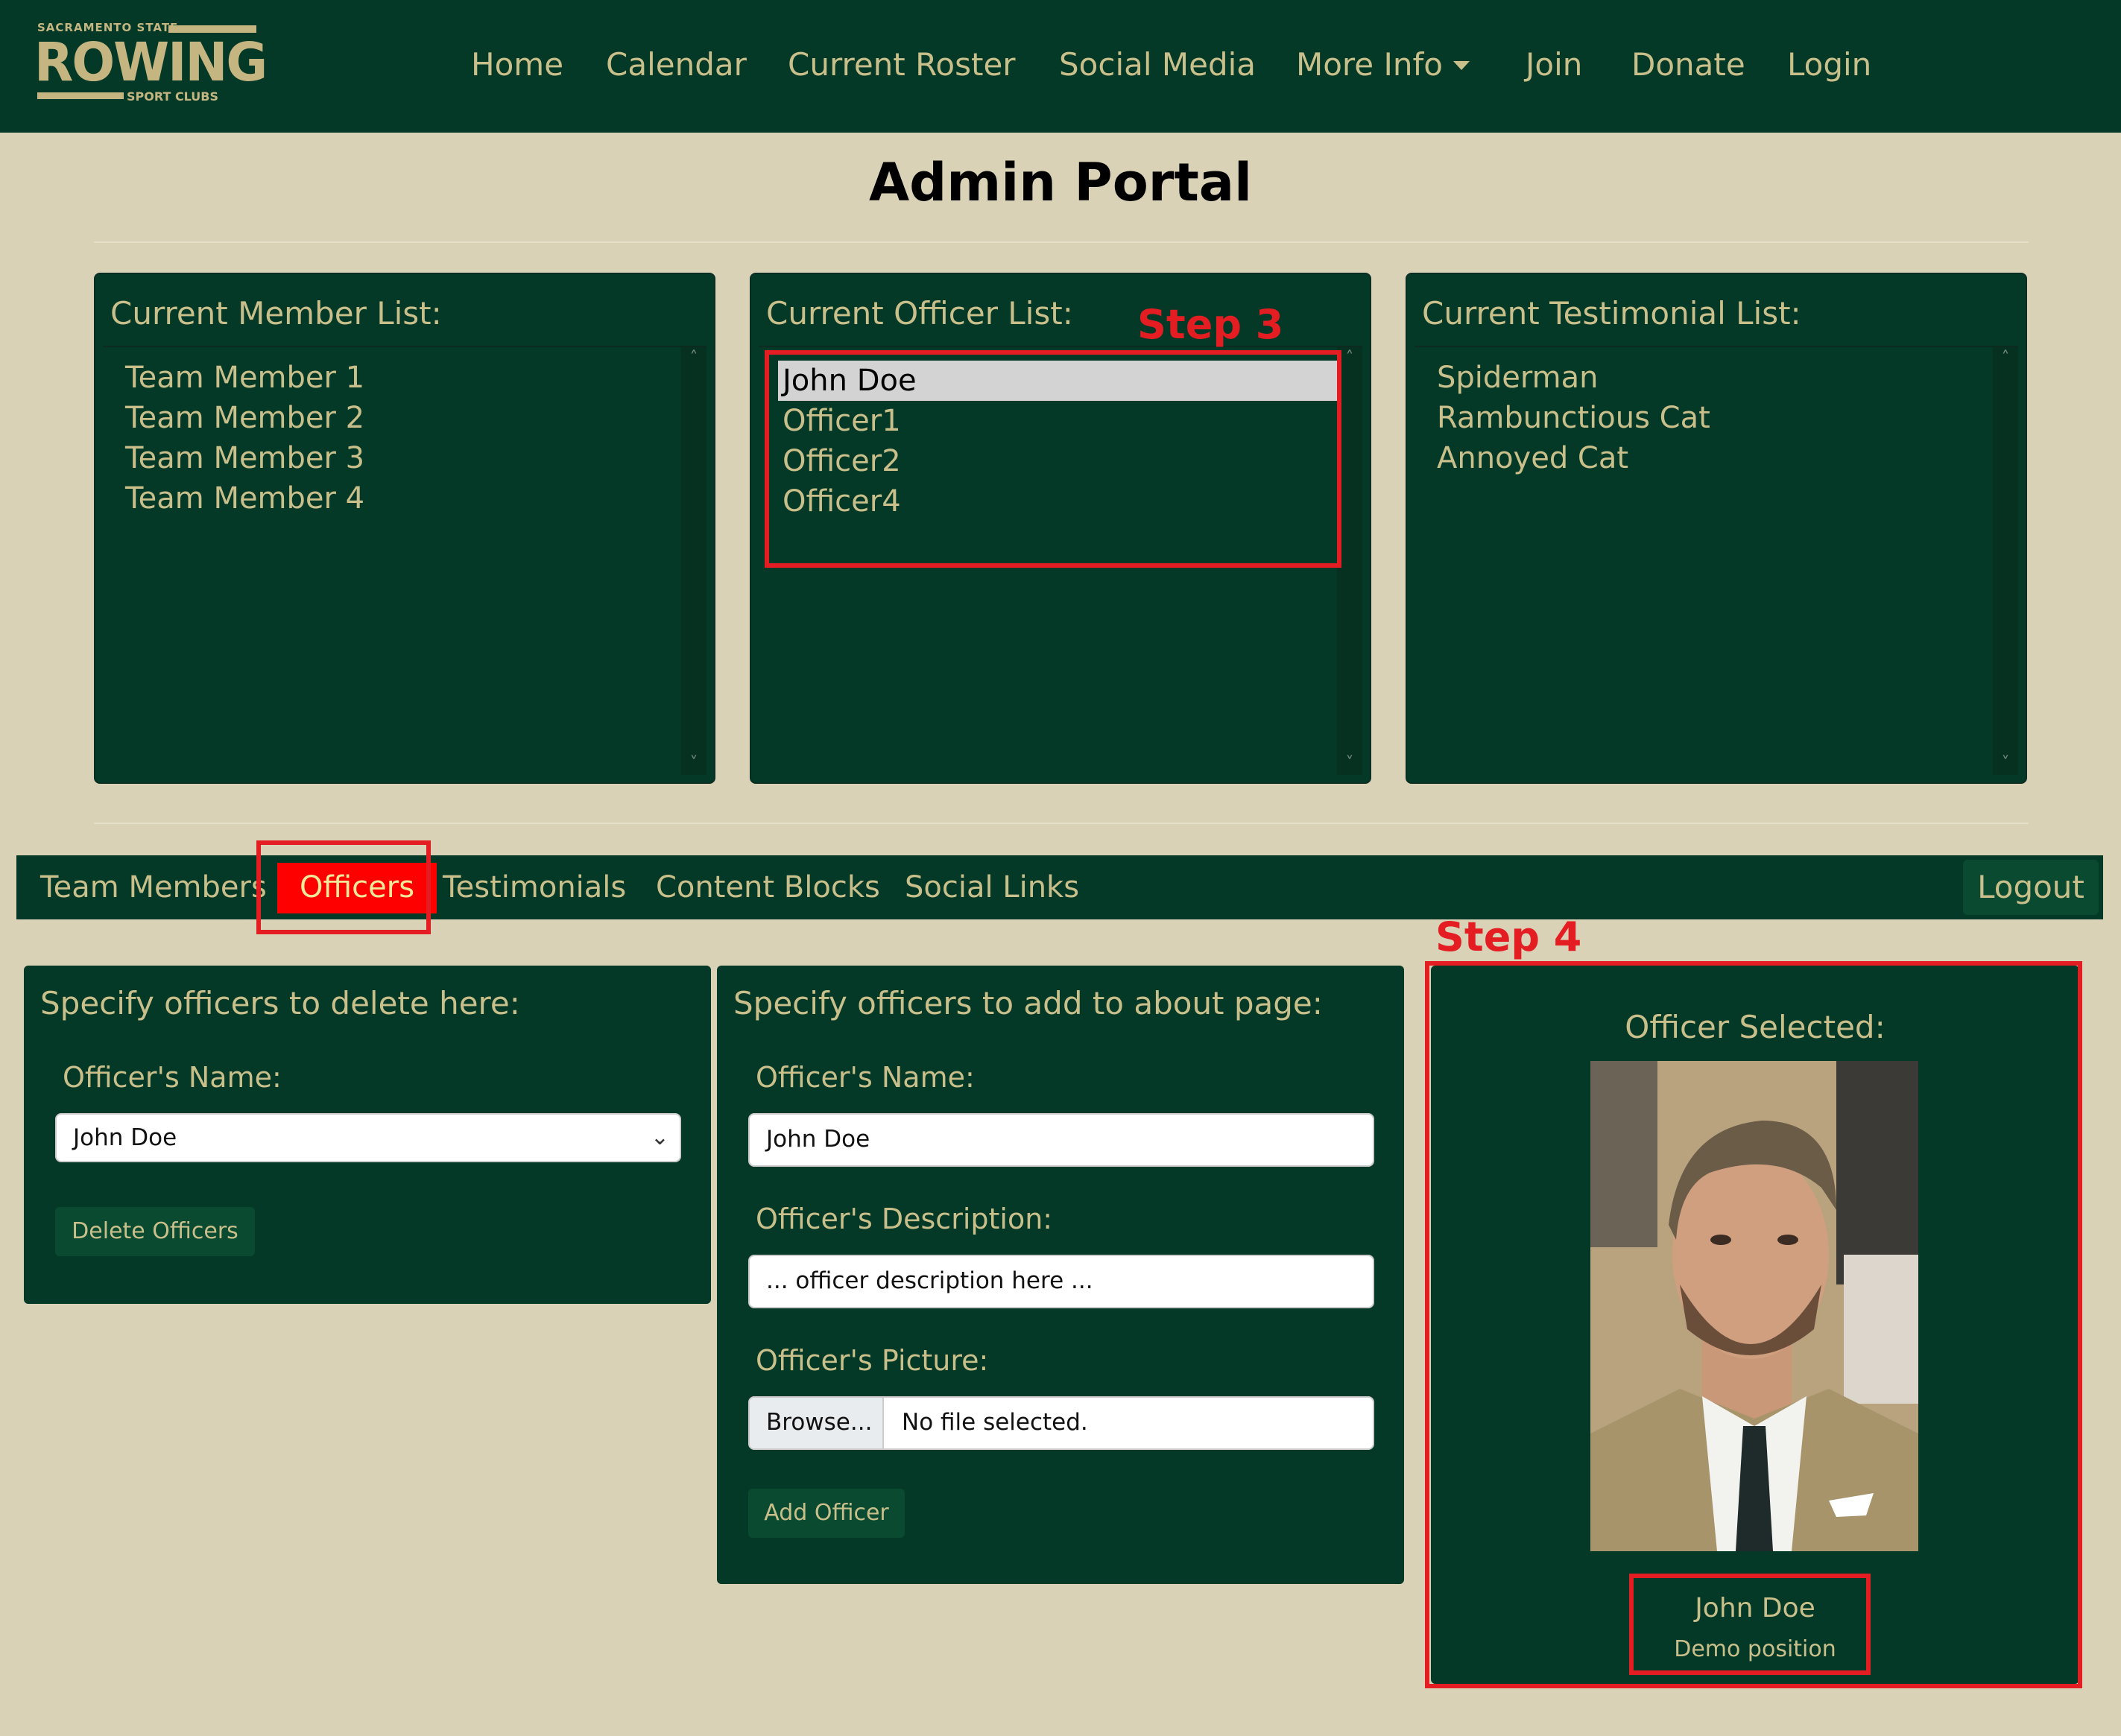  Describe the element at coordinates (125, 1137) in the screenshot. I see `officer-name-select-value: John Doe` at that location.